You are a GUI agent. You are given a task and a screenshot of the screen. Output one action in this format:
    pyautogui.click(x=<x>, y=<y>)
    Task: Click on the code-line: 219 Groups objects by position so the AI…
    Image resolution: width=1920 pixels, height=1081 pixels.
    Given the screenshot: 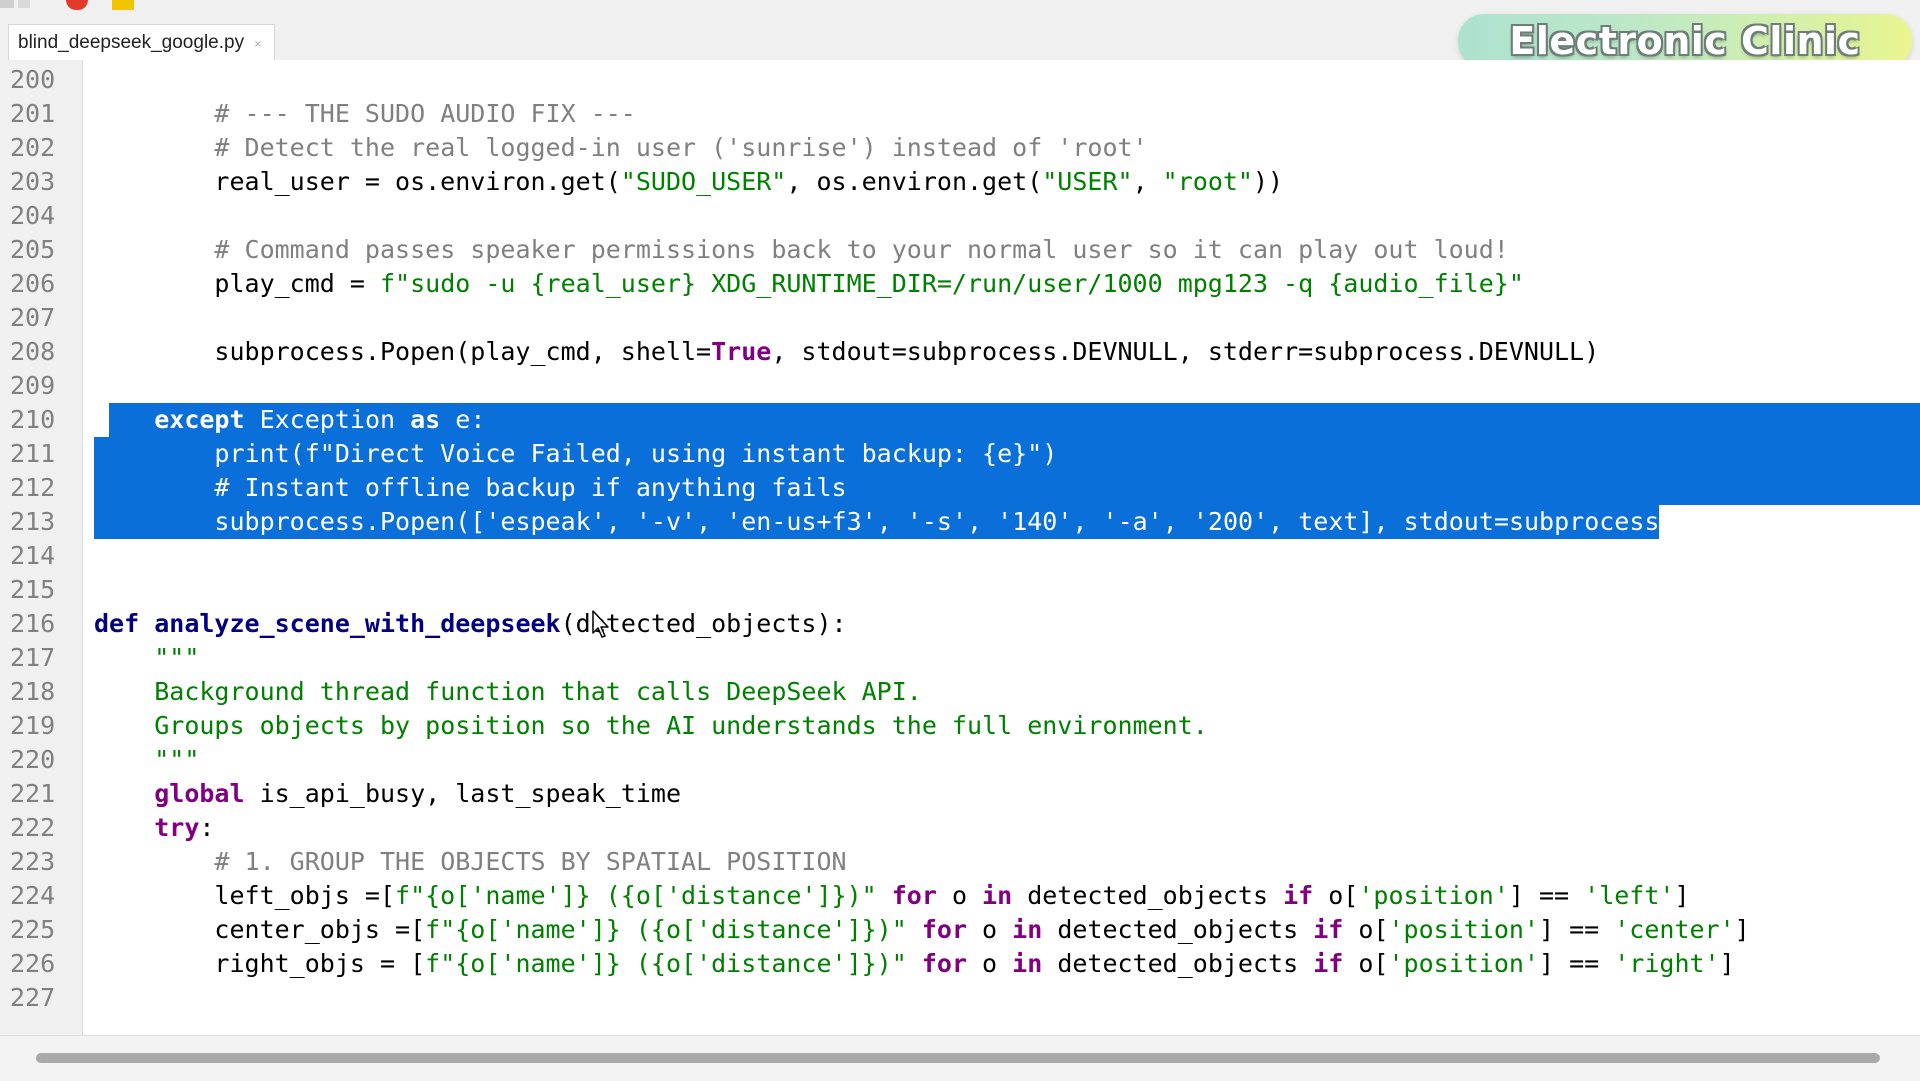 What is the action you would take?
    pyautogui.click(x=960, y=726)
    